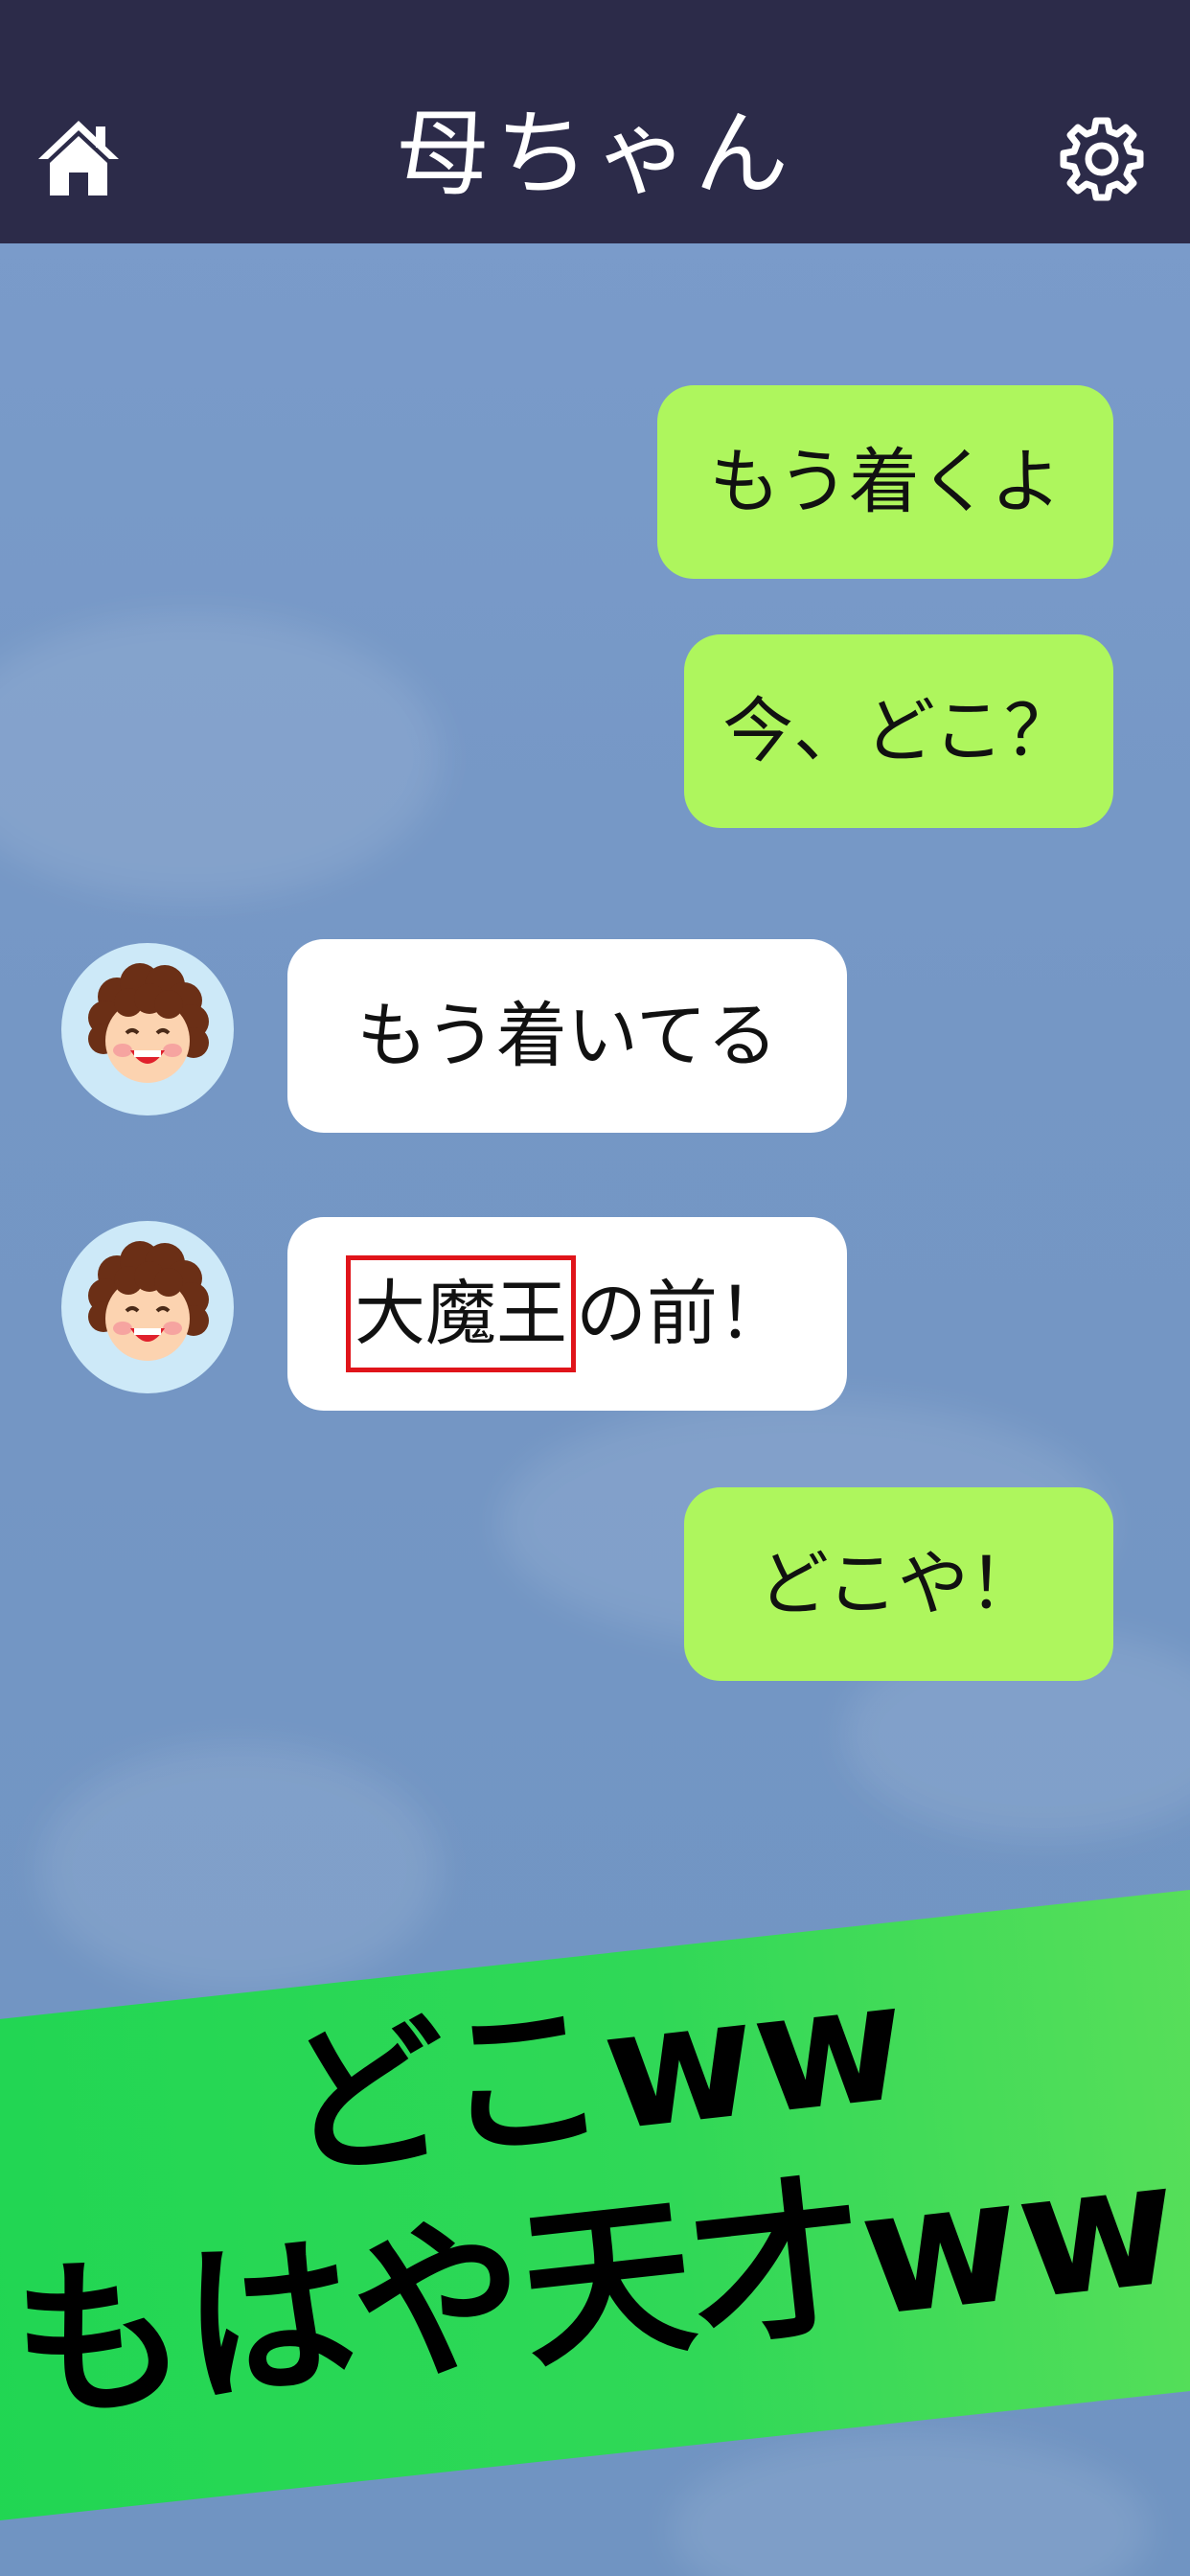  What do you see at coordinates (594, 154) in the screenshot?
I see `chat-title: 母ちゃん` at bounding box center [594, 154].